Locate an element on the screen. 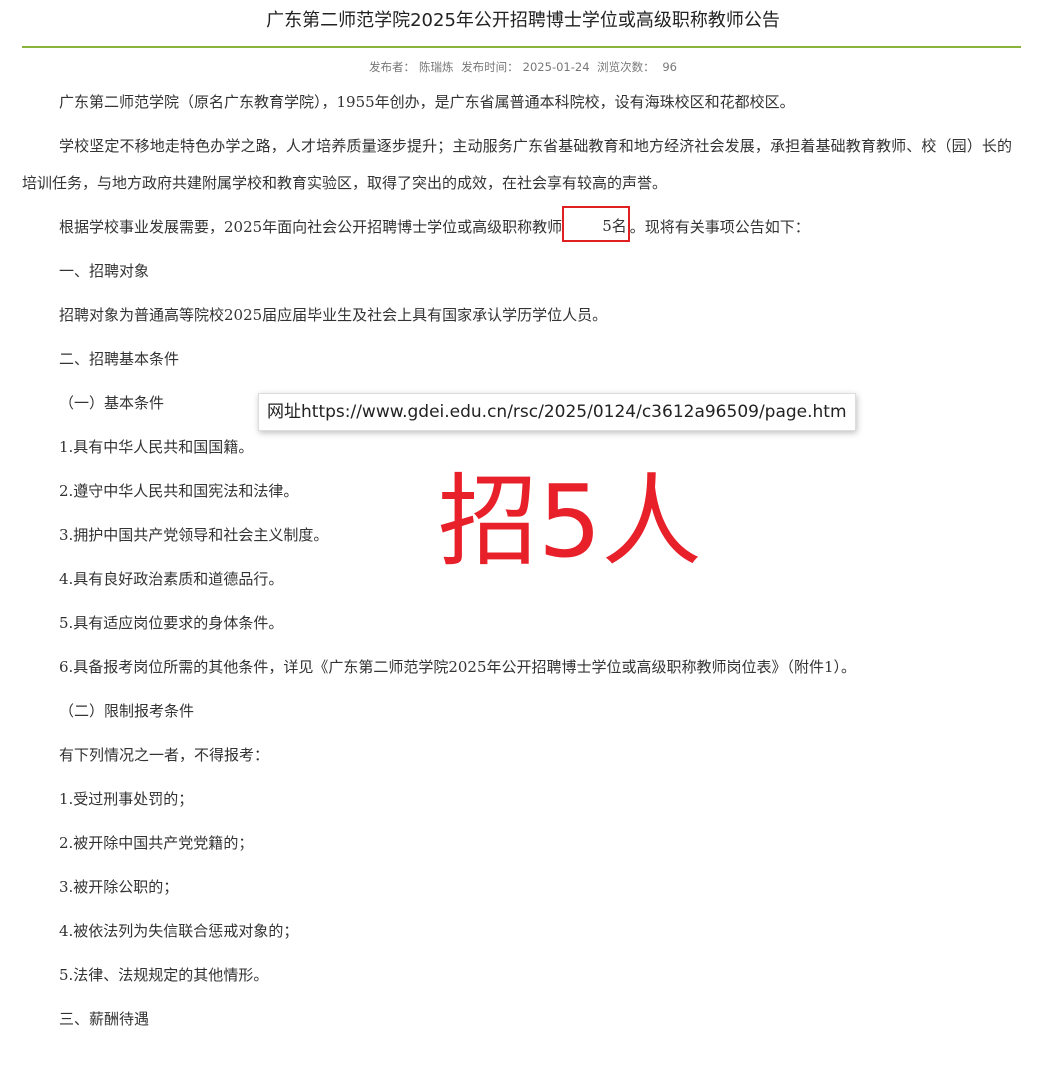 This screenshot has height=1080, width=1046. view-count-label: 浏览次数： is located at coordinates (626, 67).